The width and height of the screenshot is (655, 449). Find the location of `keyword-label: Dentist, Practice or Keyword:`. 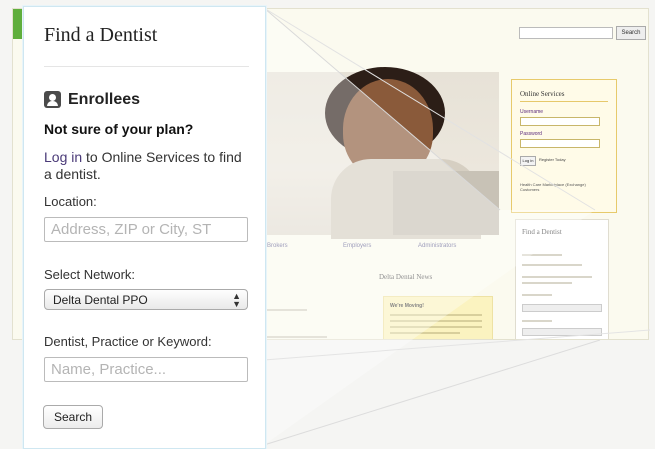

keyword-label: Dentist, Practice or Keyword: is located at coordinates (128, 341).